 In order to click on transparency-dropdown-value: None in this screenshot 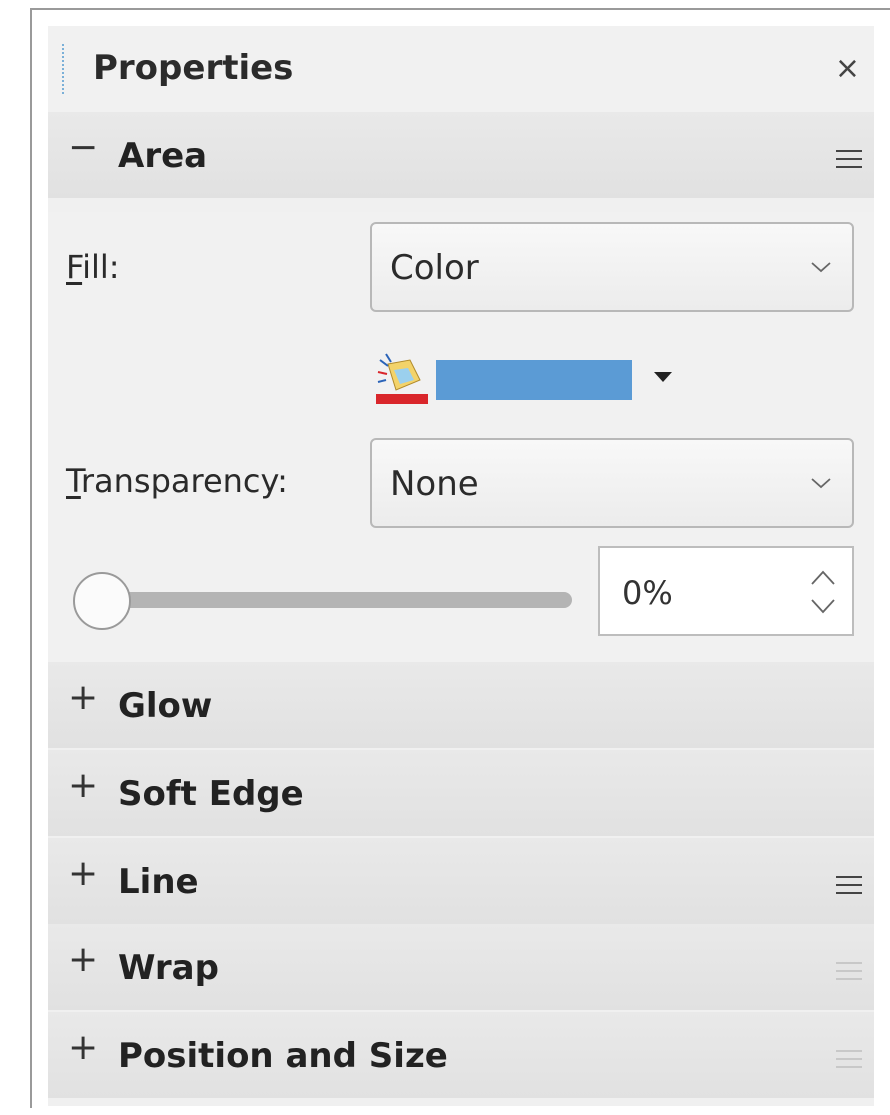, I will do `click(434, 484)`.